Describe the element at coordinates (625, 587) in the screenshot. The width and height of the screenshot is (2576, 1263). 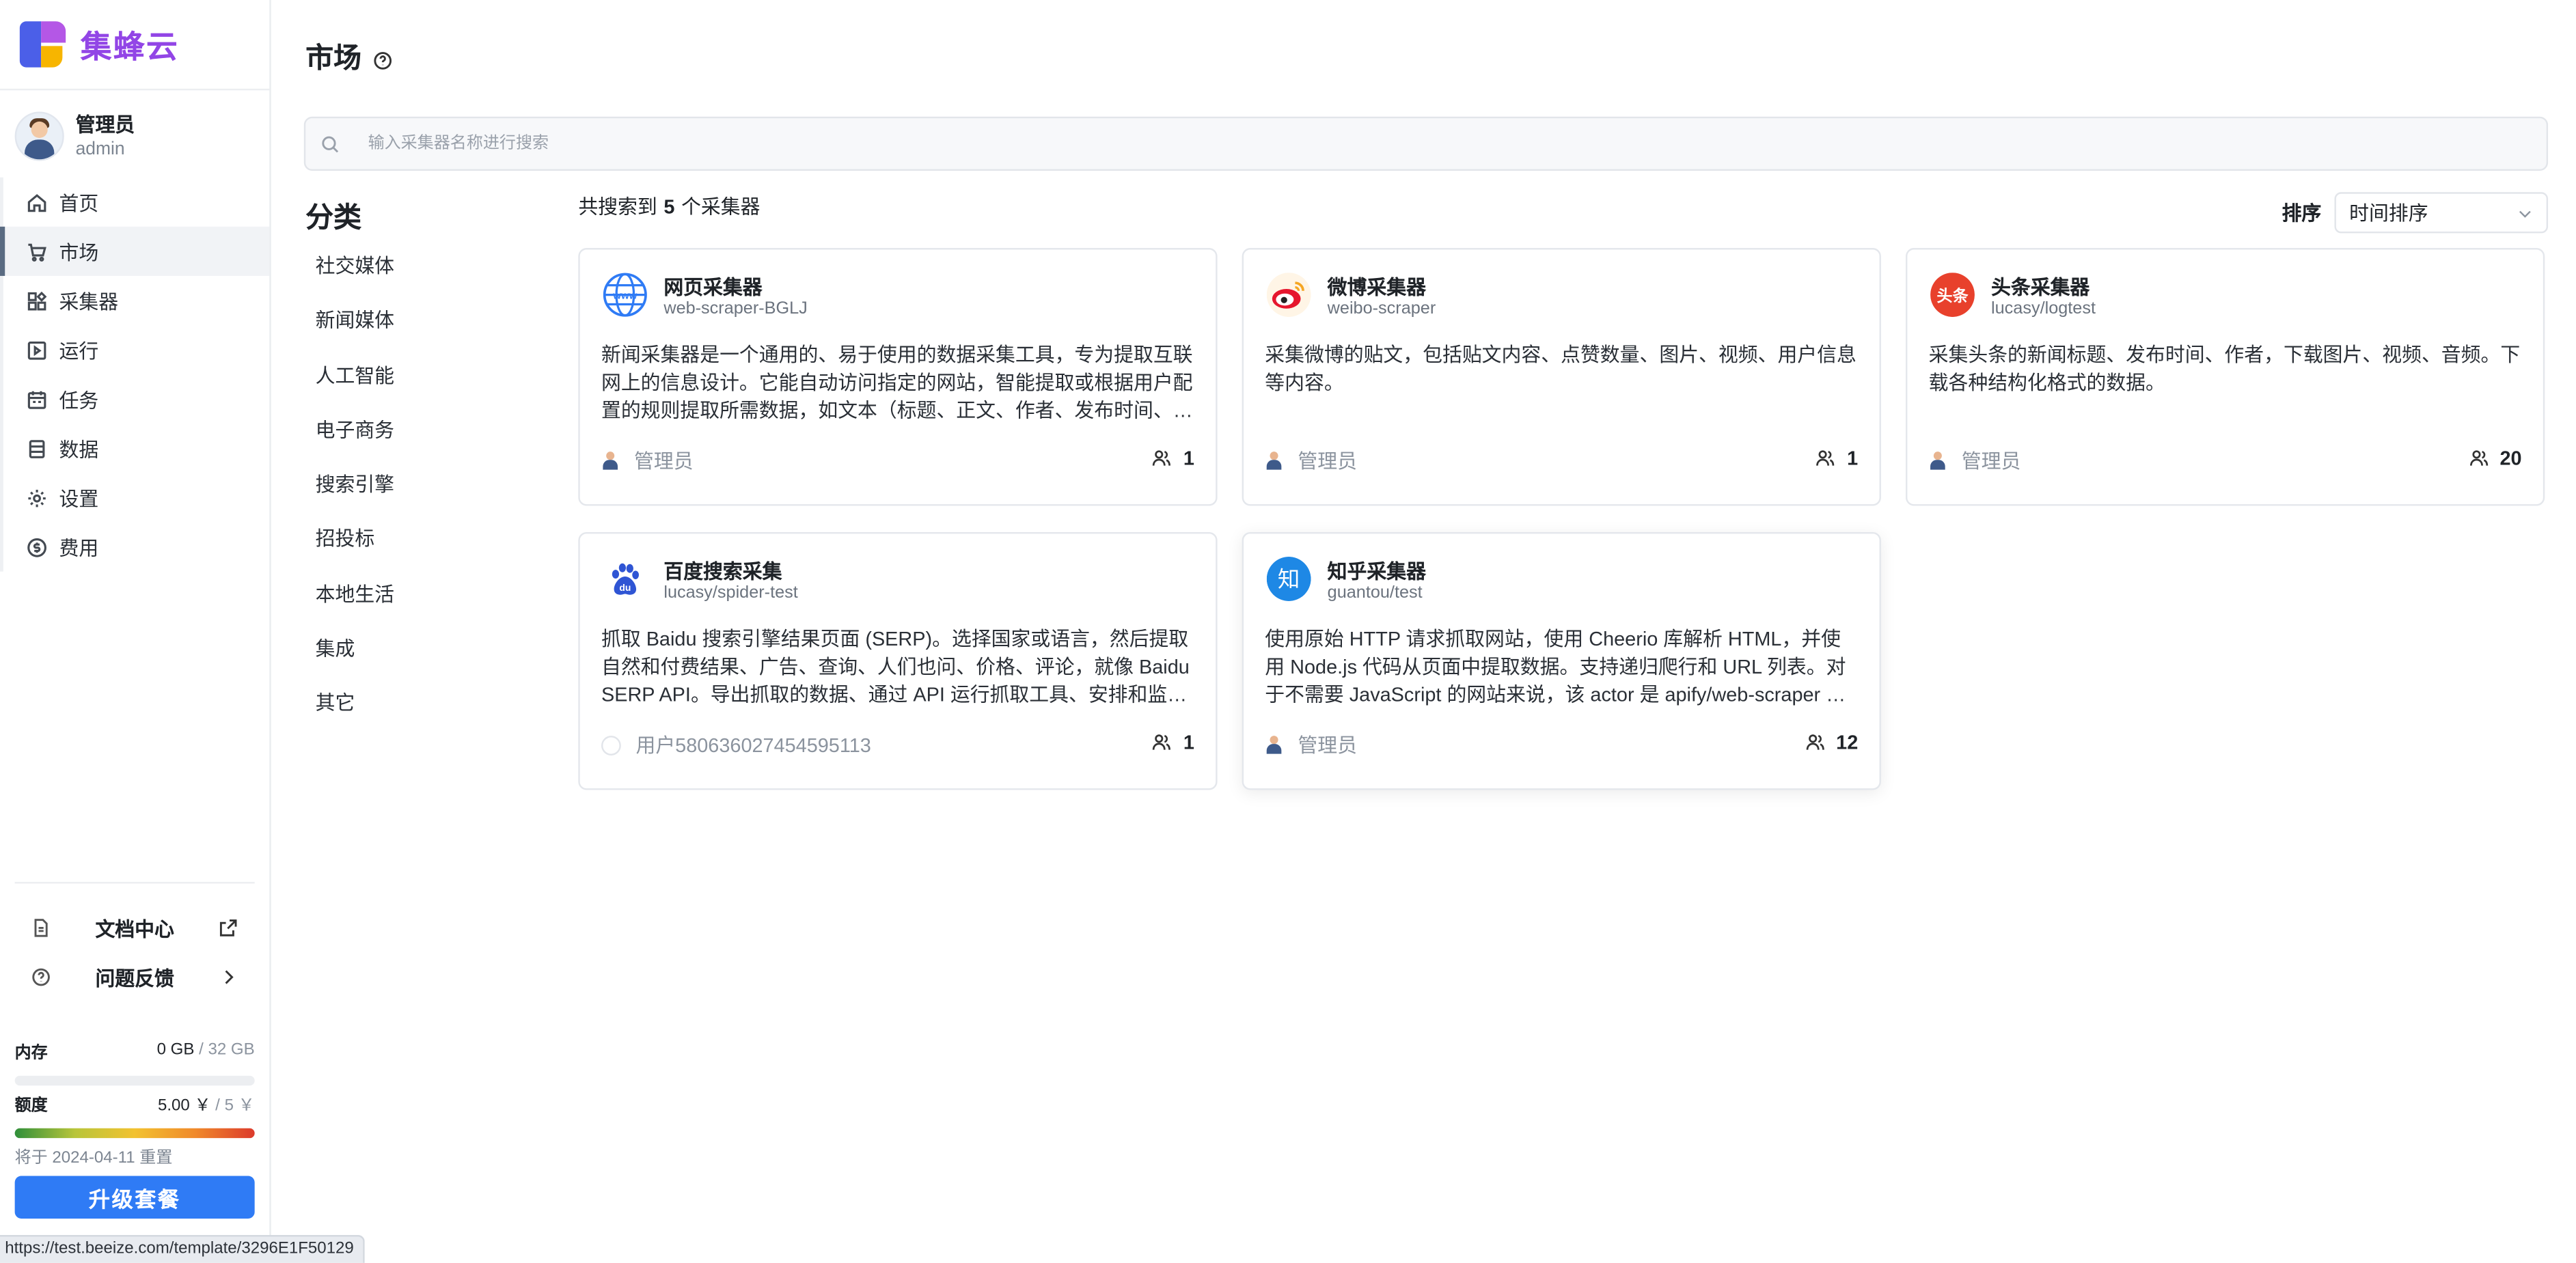
I see `svg-text: du` at that location.